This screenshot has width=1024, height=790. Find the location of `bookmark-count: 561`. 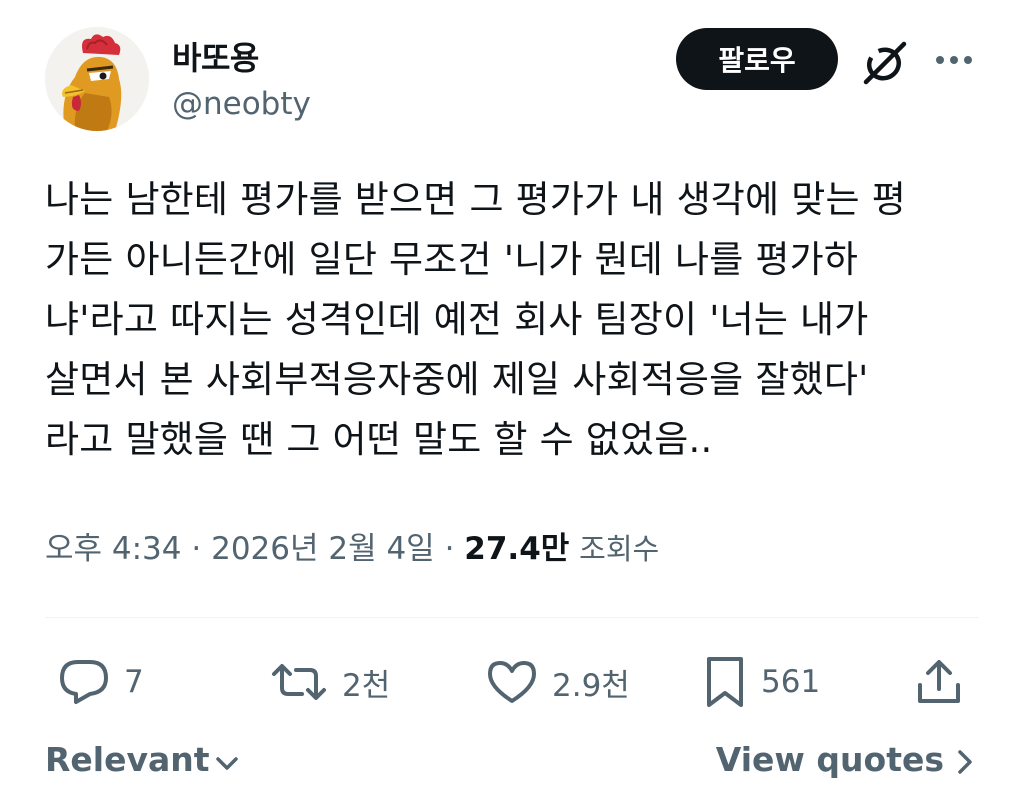

bookmark-count: 561 is located at coordinates (791, 682).